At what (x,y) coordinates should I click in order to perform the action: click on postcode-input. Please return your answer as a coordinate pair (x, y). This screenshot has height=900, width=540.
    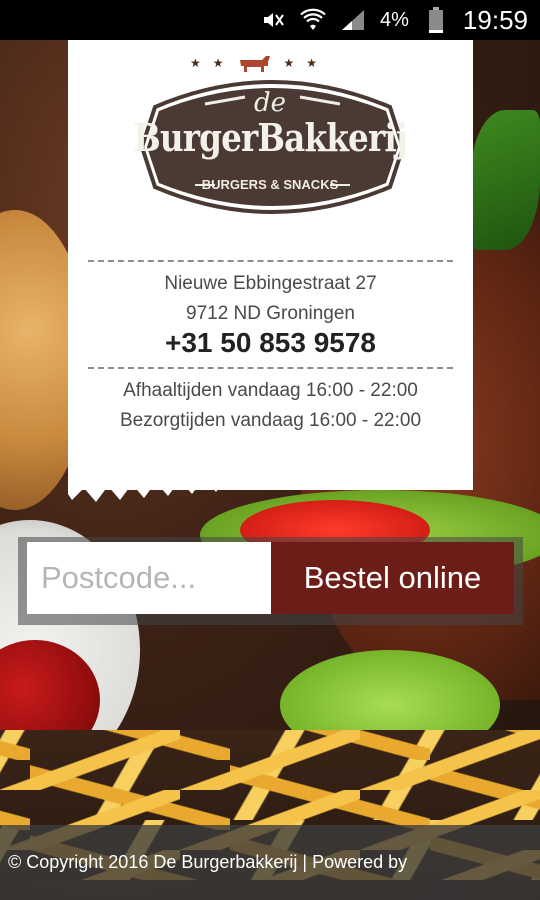
    Looking at the image, I should click on (149, 578).